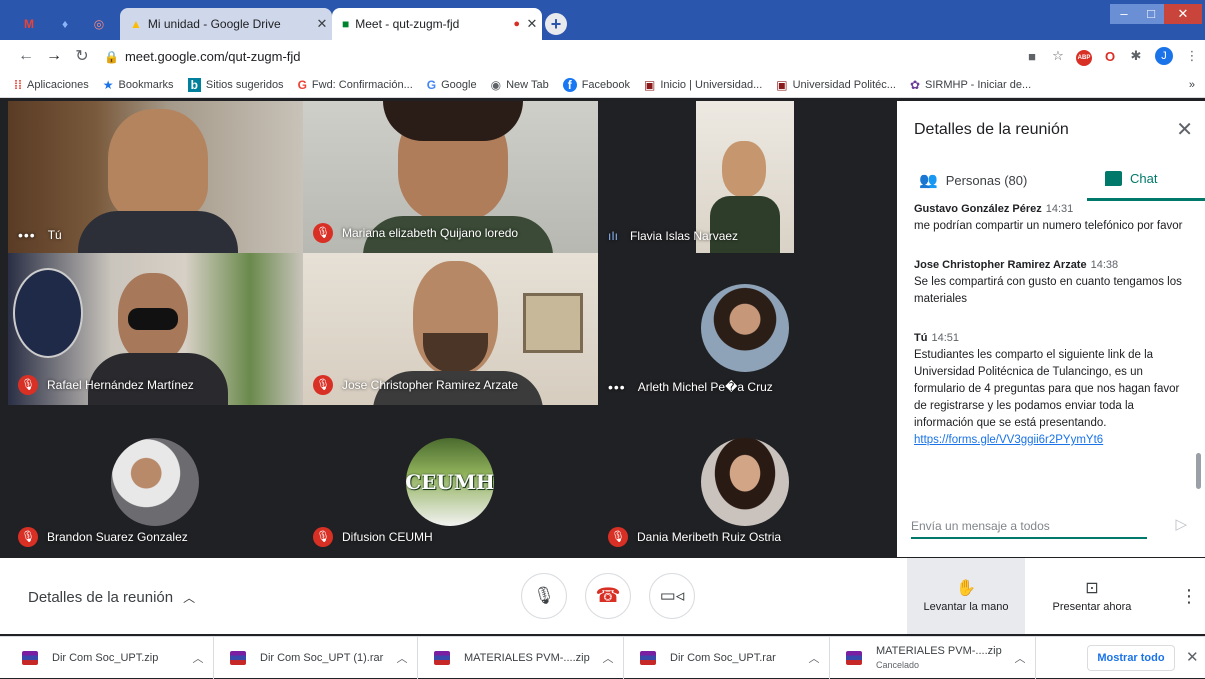  Describe the element at coordinates (1110, 56) in the screenshot. I see `opera-icon: O` at that location.